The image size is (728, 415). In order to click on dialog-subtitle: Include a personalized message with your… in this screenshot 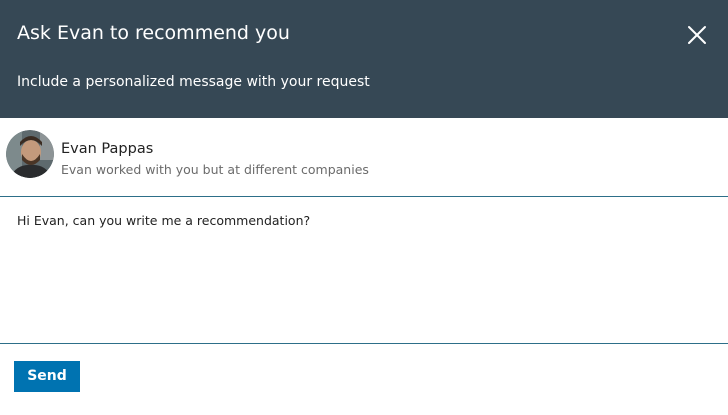, I will do `click(193, 82)`.